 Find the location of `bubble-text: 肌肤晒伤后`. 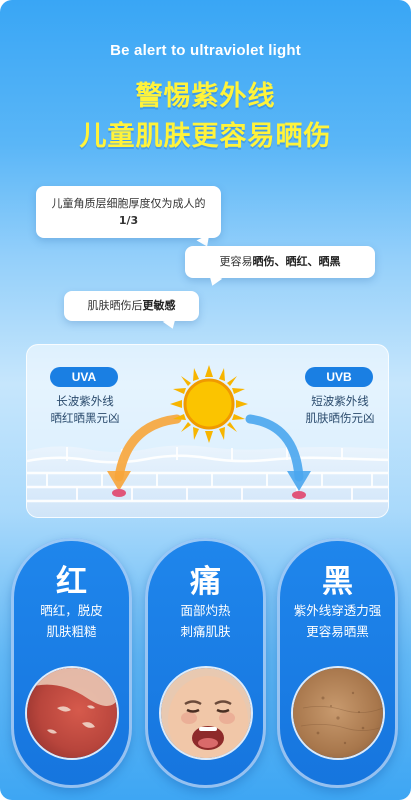

bubble-text: 肌肤晒伤后 is located at coordinates (115, 305).